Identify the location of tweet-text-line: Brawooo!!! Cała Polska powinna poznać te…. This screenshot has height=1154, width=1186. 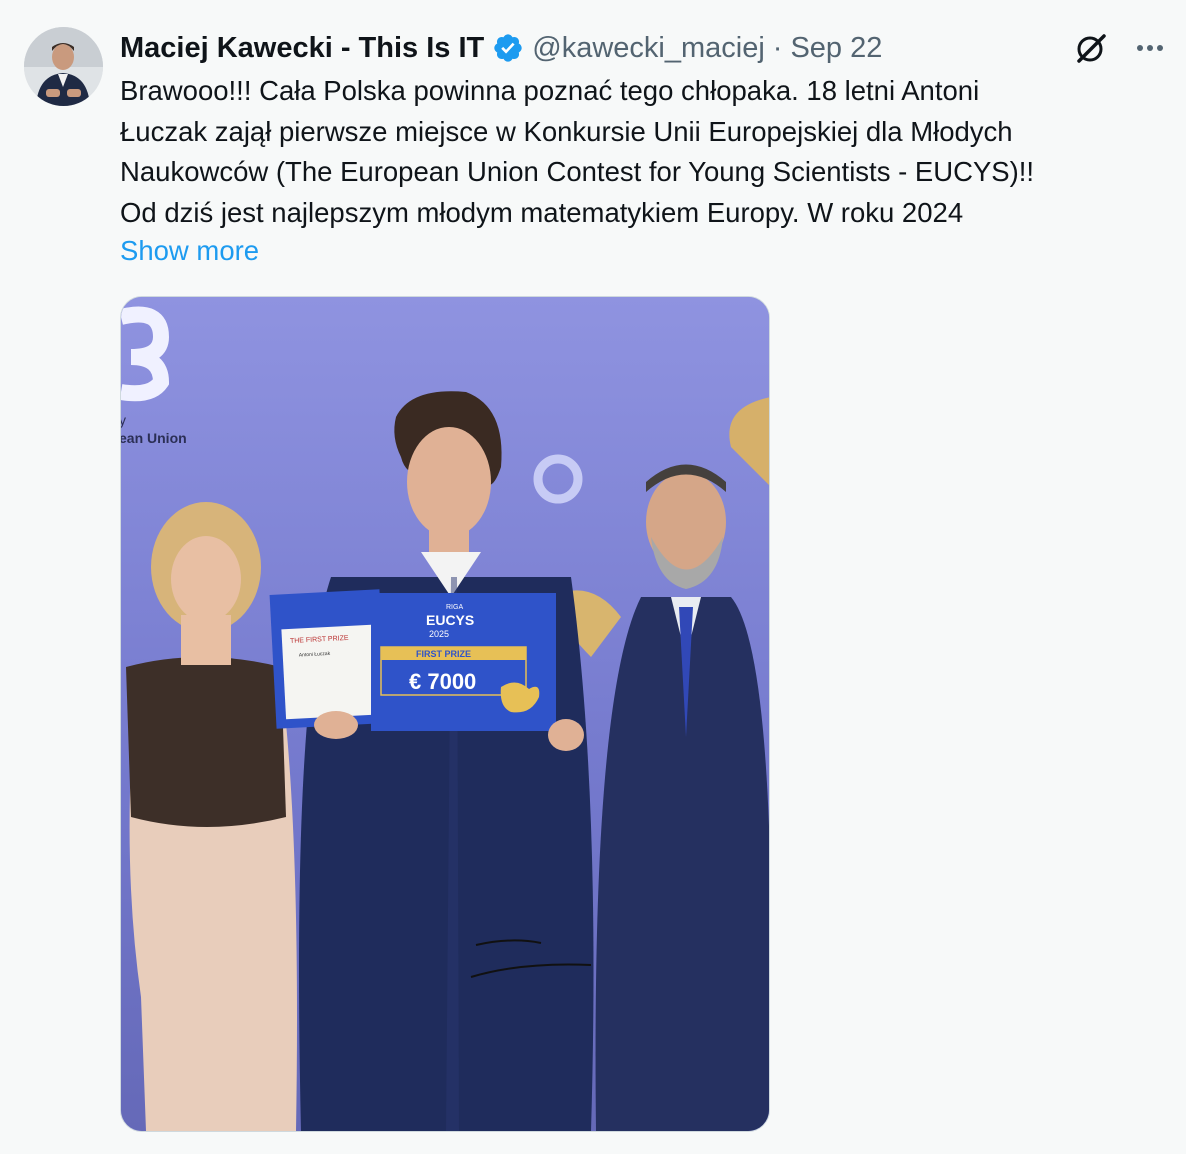
(550, 90).